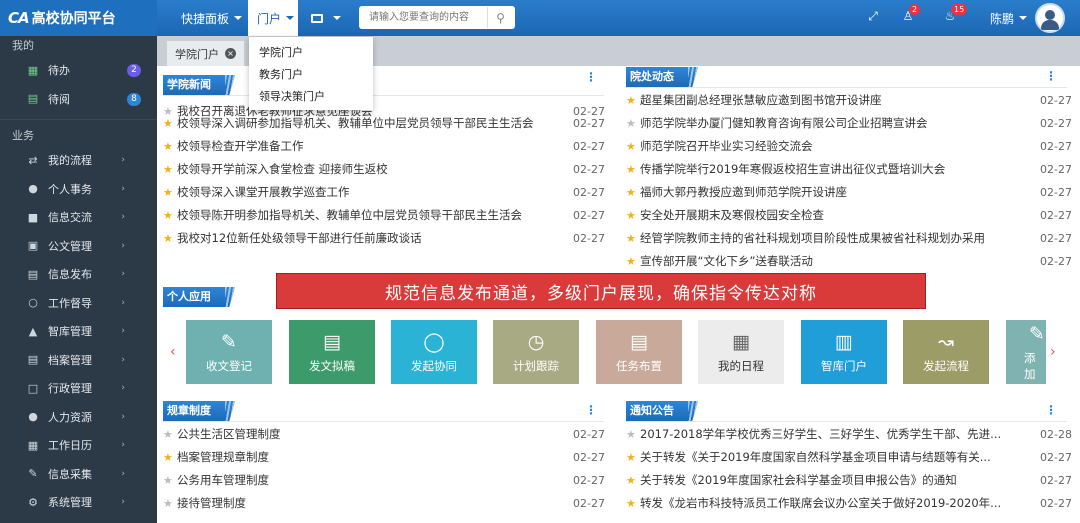 The height and width of the screenshot is (523, 1080). Describe the element at coordinates (78, 274) in the screenshot. I see `sidebar-item-info-publish: ▤ 信息发布 ›` at that location.